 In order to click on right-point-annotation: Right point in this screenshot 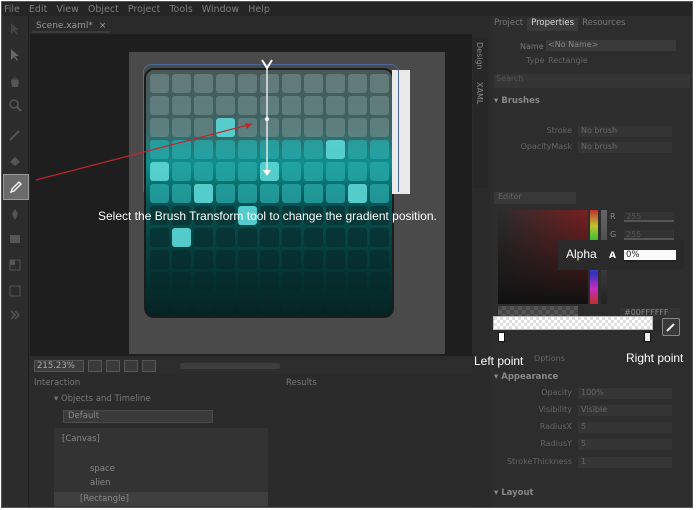, I will do `click(655, 358)`.